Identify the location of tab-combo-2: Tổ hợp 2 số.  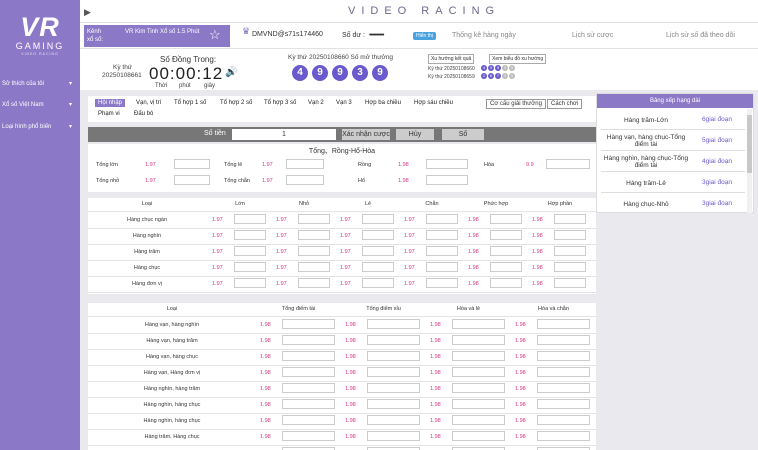
(236, 103).